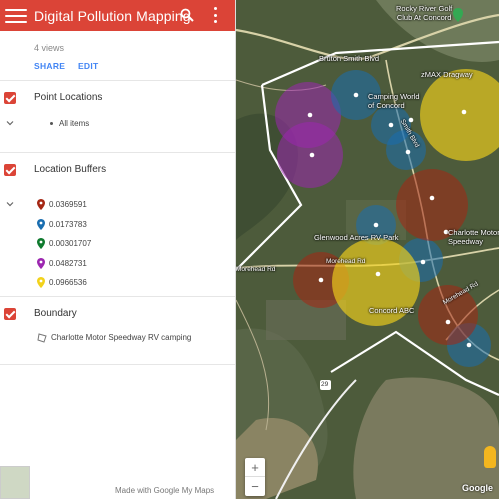 The image size is (499, 499). I want to click on route-shield-label: 29, so click(325, 384).